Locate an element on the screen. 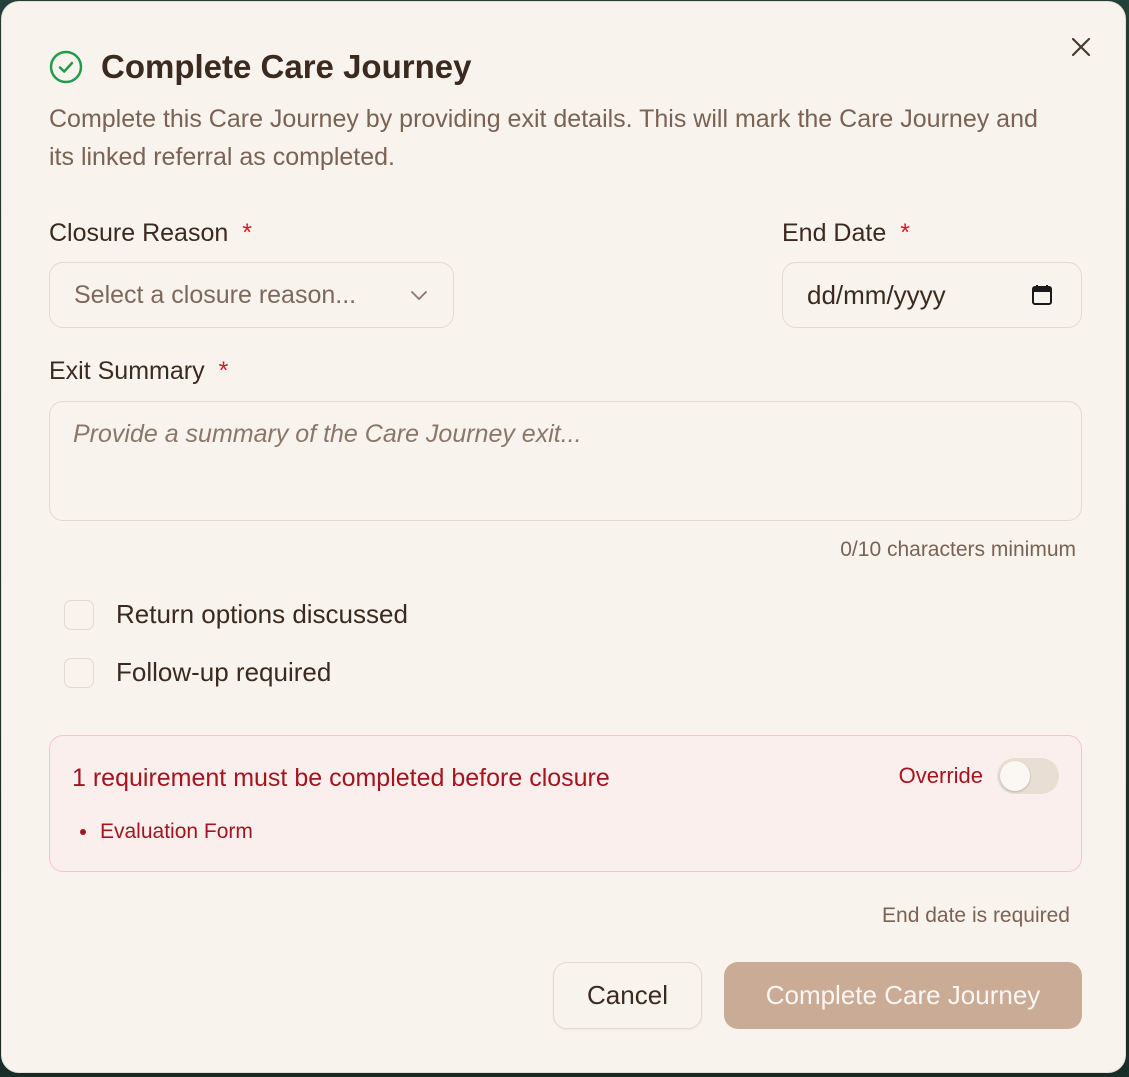 This screenshot has width=1129, height=1077. calendar-icon is located at coordinates (1042, 295).